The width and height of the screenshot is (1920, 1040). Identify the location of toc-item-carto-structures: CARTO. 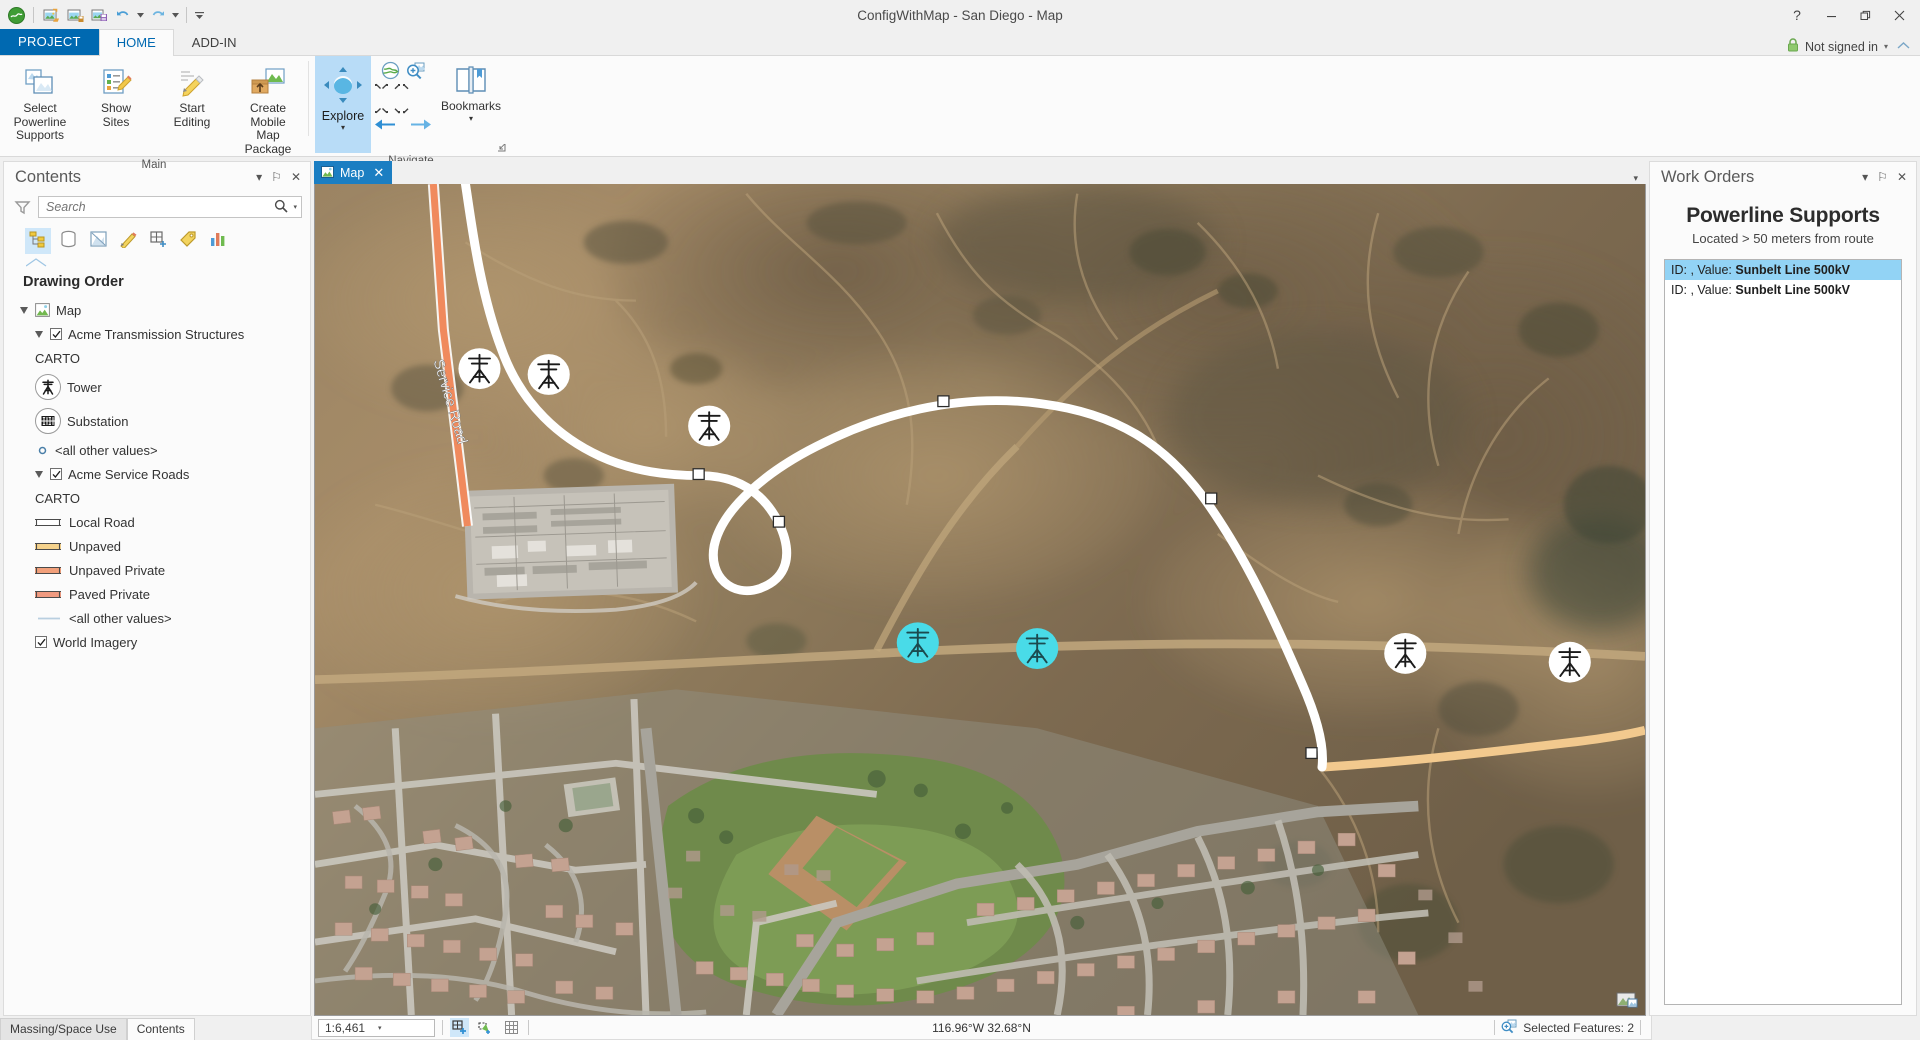
(157, 358).